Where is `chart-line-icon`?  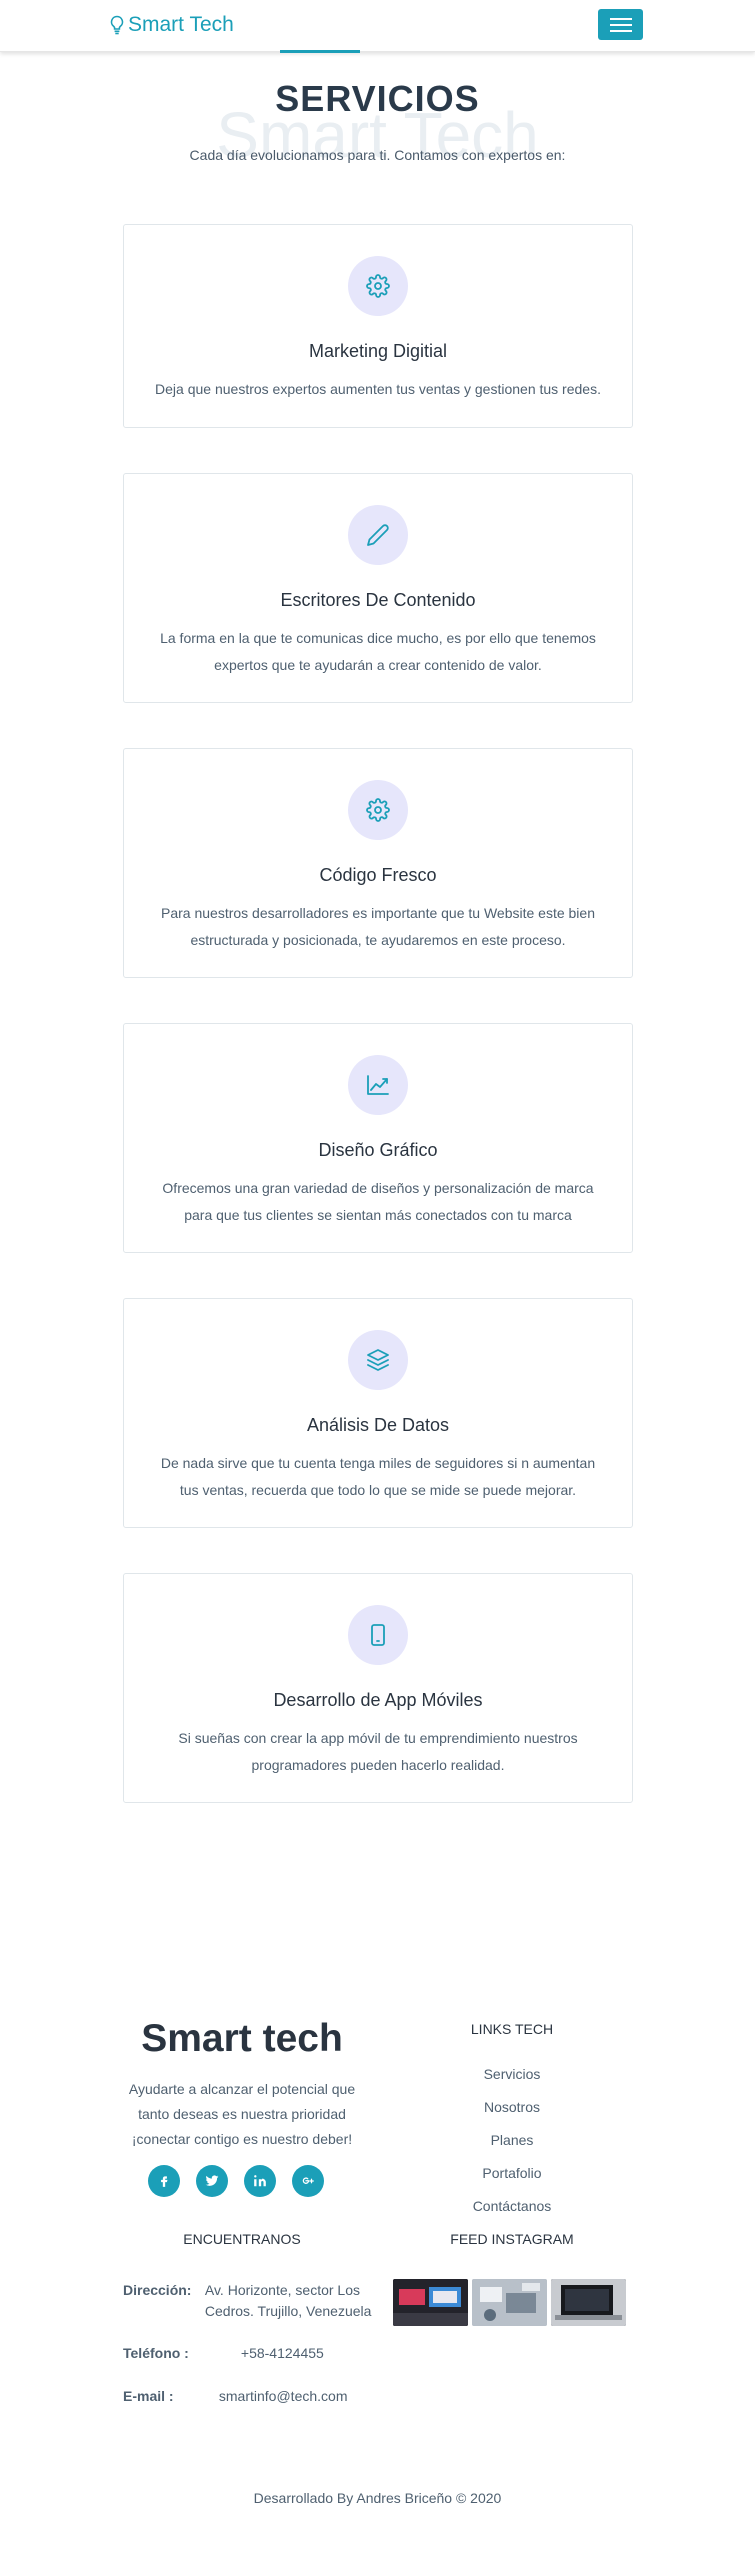
chart-line-icon is located at coordinates (378, 1085).